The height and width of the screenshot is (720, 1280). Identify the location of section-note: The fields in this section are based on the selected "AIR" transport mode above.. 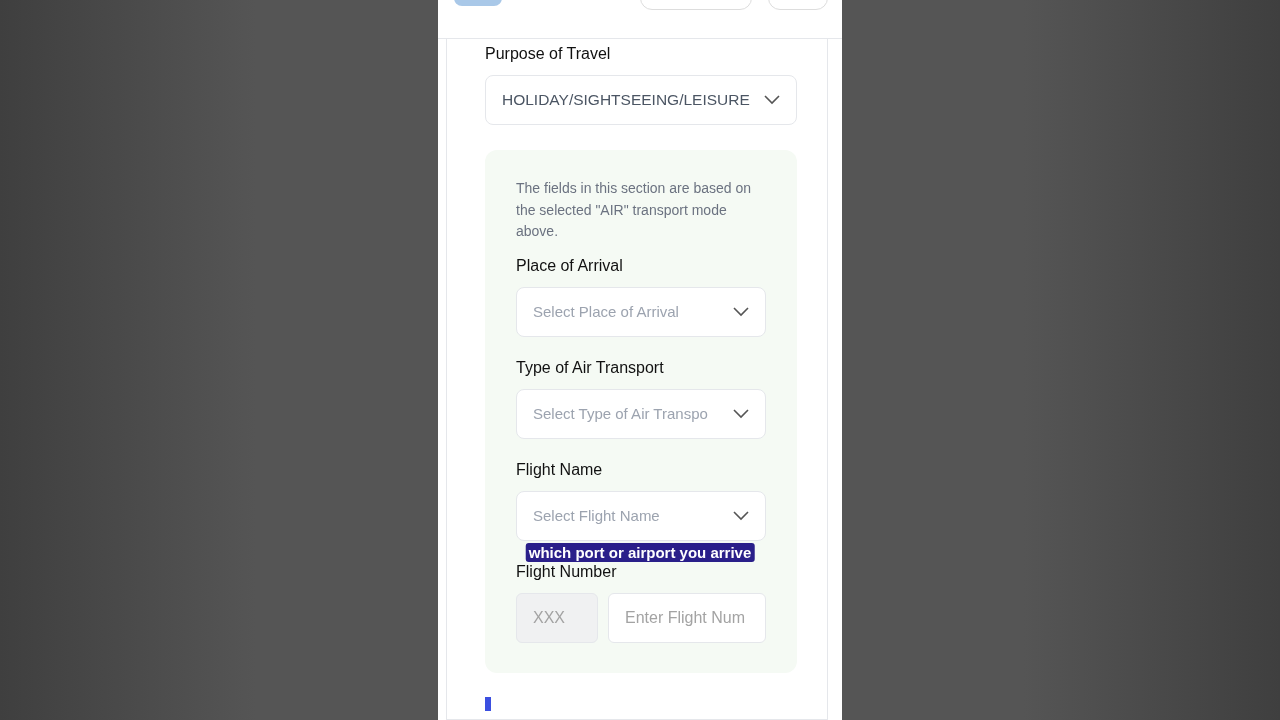
(634, 210).